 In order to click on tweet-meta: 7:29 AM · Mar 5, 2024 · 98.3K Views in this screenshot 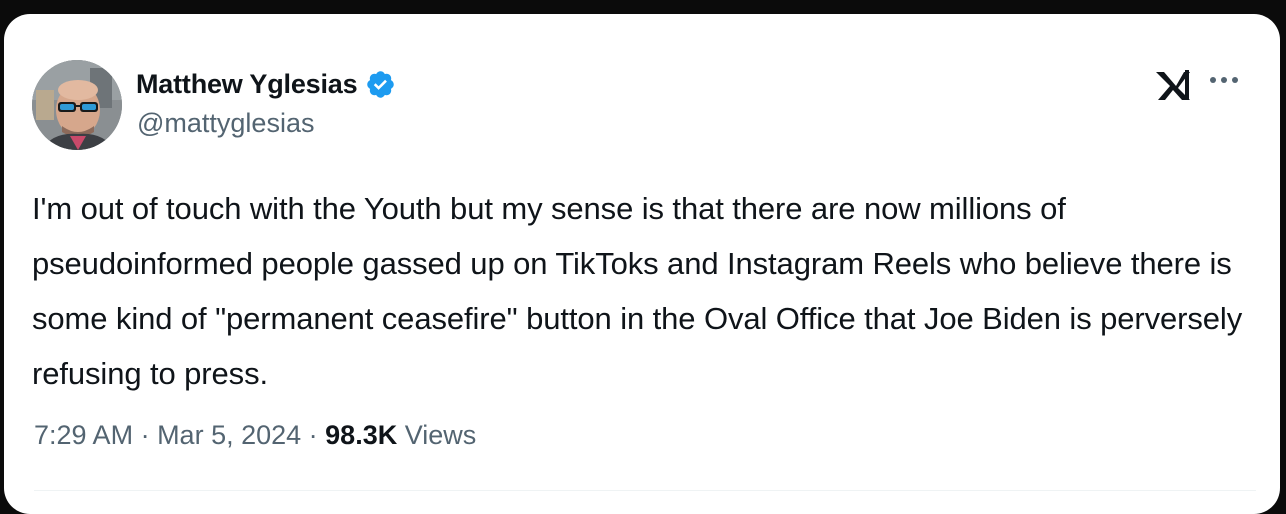, I will do `click(255, 435)`.